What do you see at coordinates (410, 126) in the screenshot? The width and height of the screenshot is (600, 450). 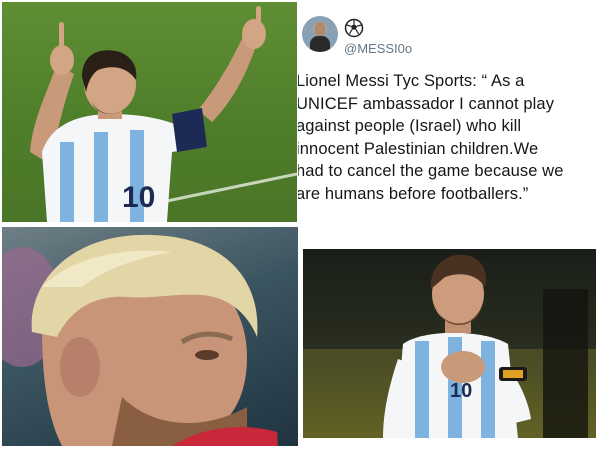 I see `tweet-line: against people (Israel) who kill` at bounding box center [410, 126].